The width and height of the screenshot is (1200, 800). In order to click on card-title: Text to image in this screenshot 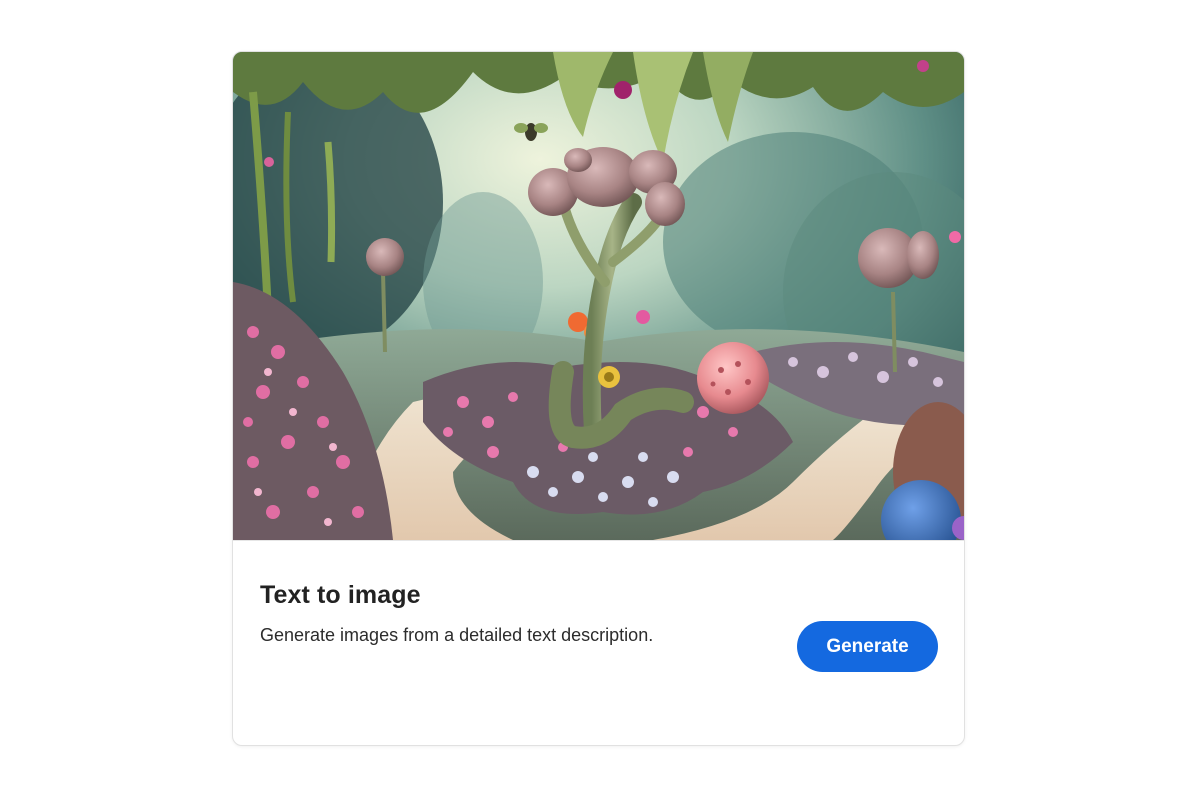, I will do `click(340, 595)`.